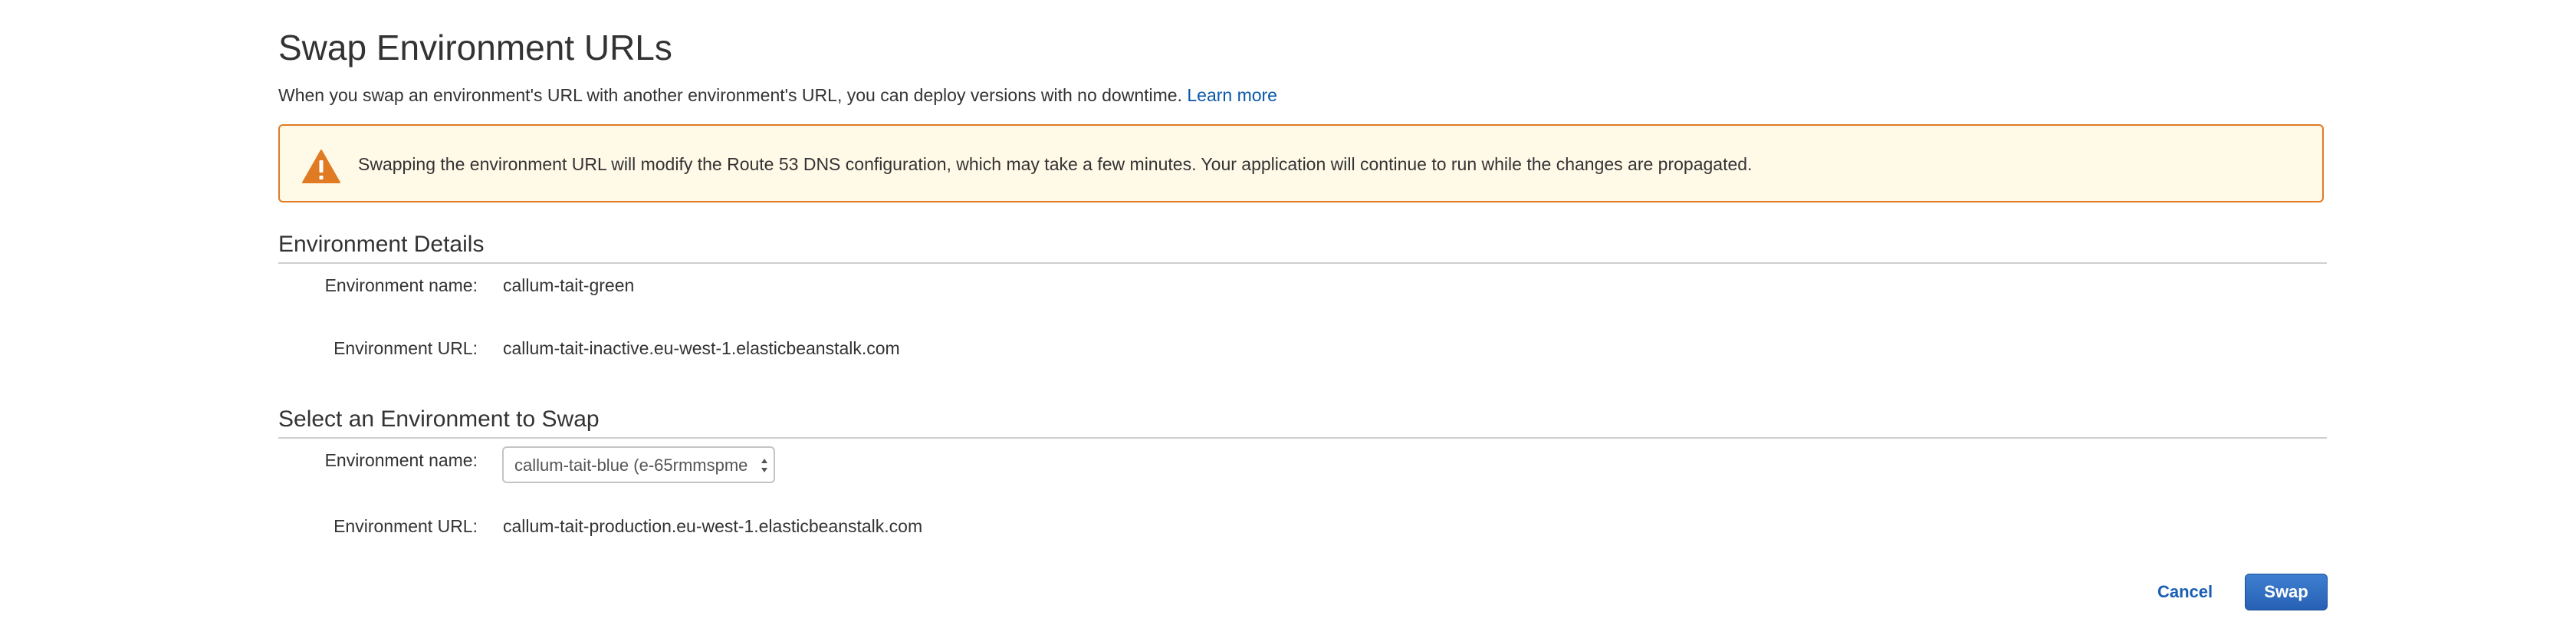 This screenshot has width=2576, height=635. I want to click on warning-icon, so click(321, 166).